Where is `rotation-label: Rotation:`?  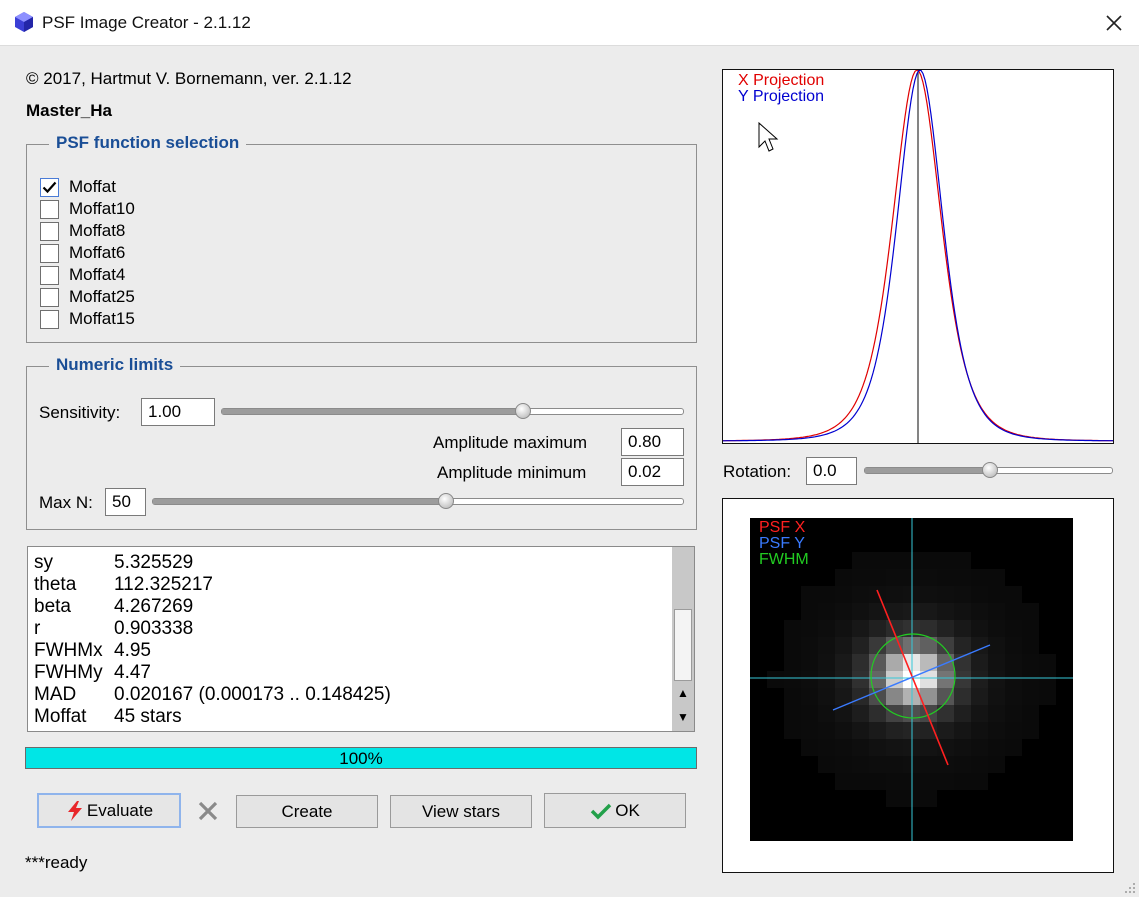
rotation-label: Rotation: is located at coordinates (757, 471).